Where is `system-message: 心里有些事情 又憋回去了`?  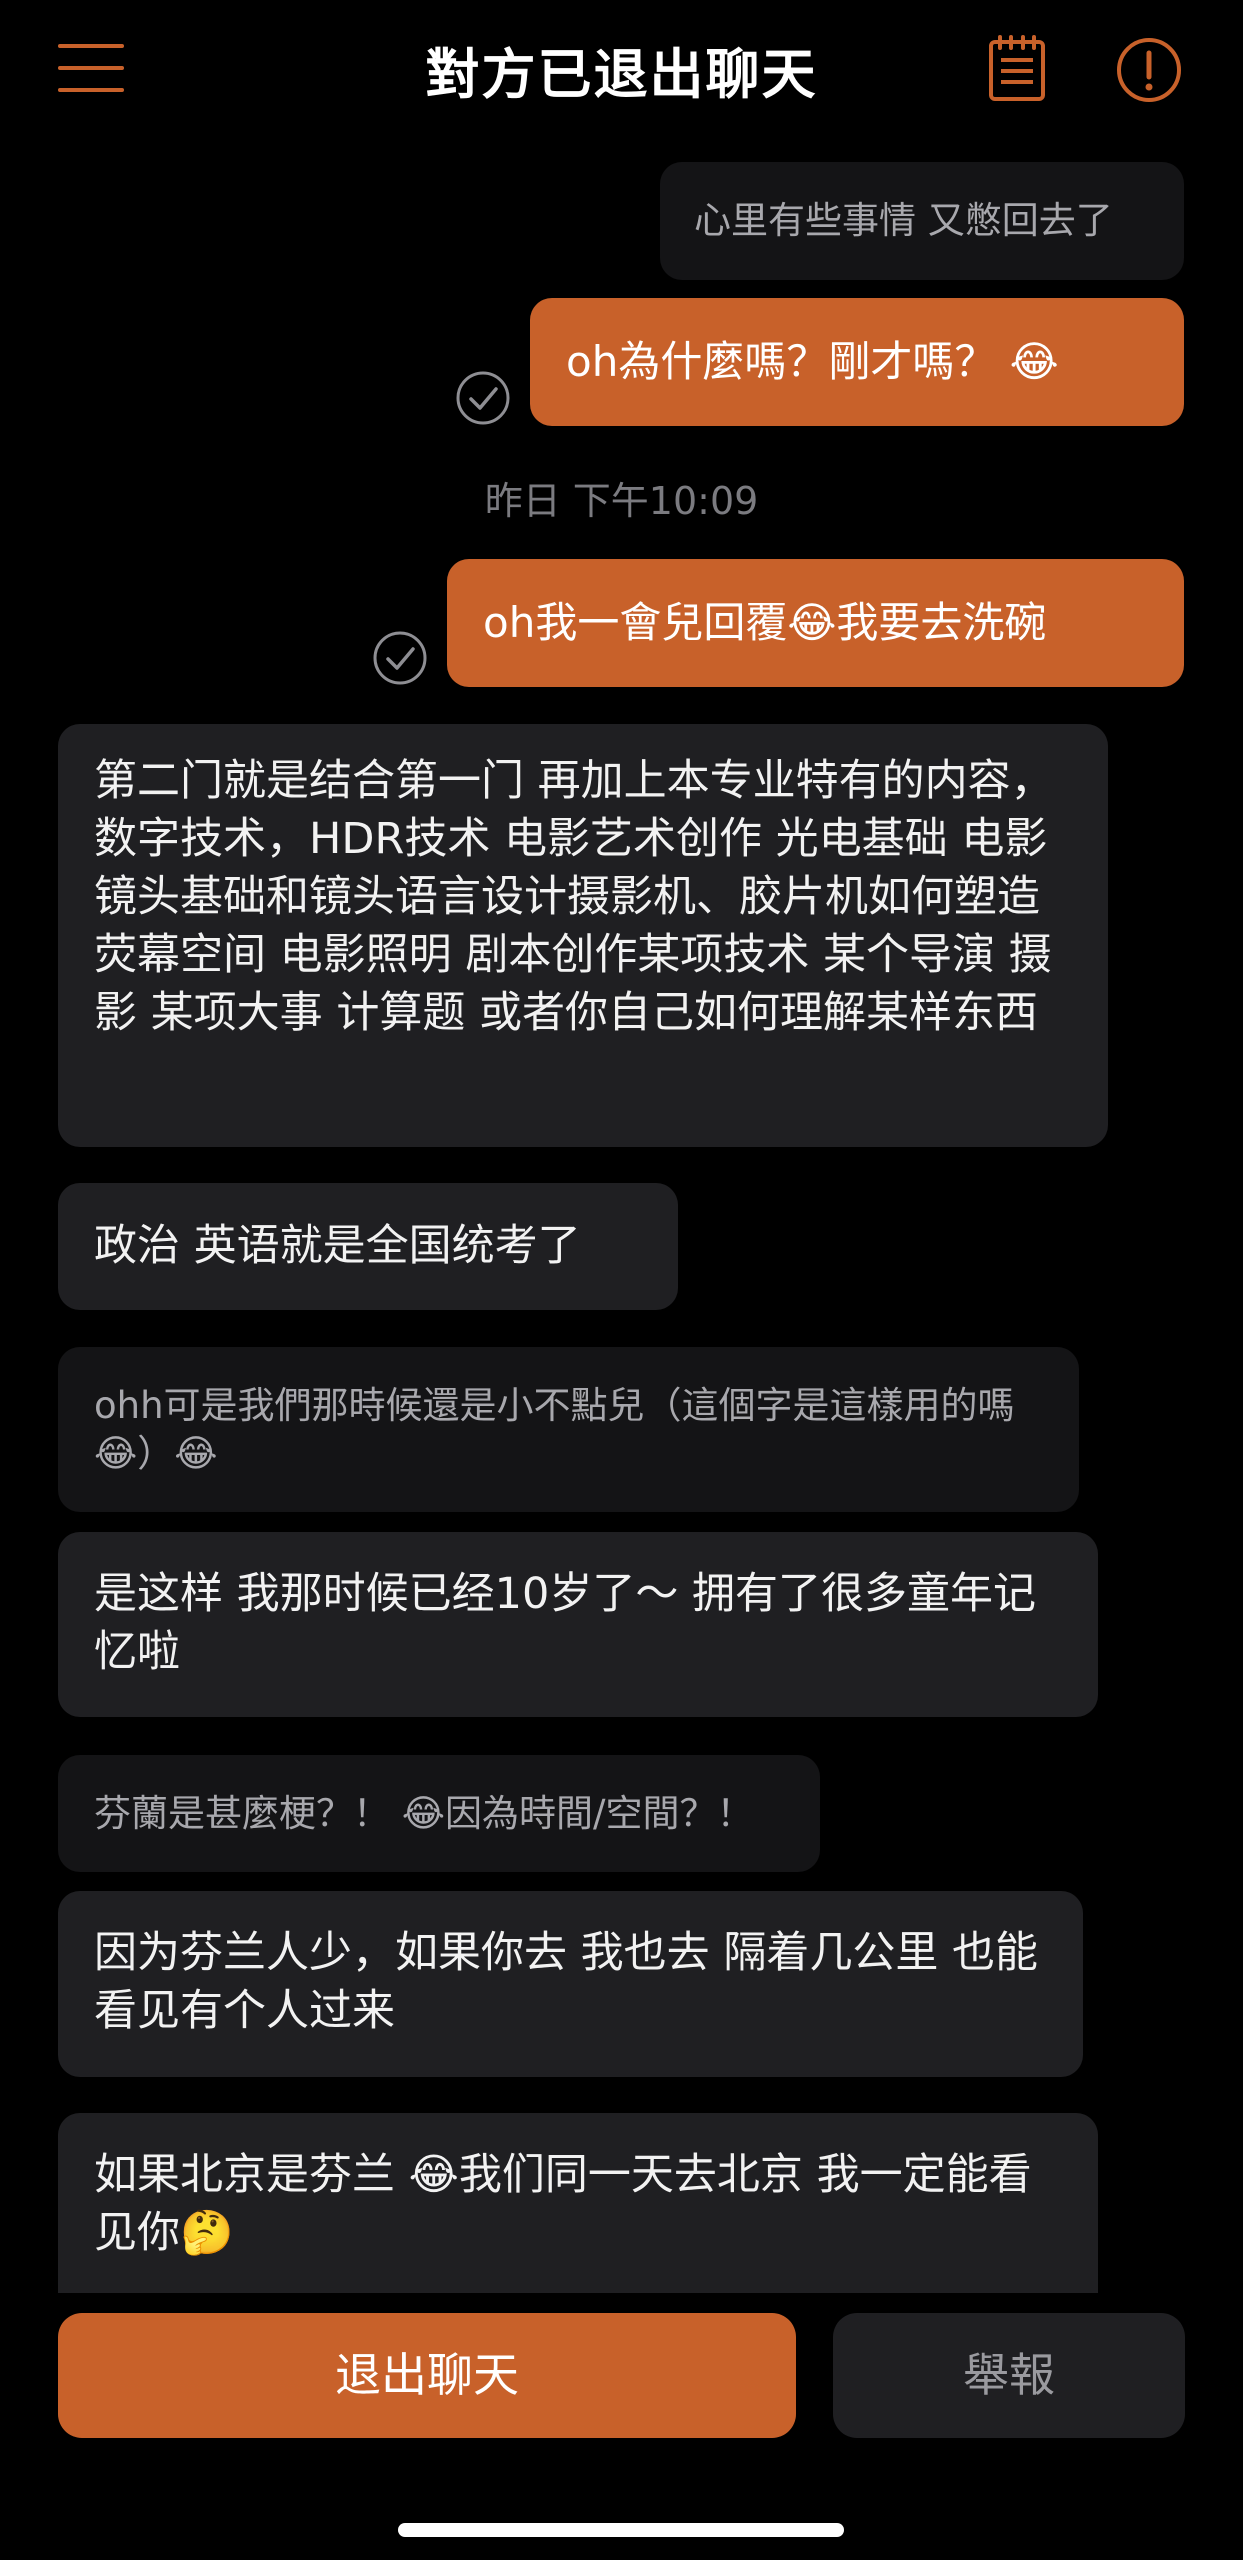
system-message: 心里有些事情 又憋回去了 is located at coordinates (922, 221).